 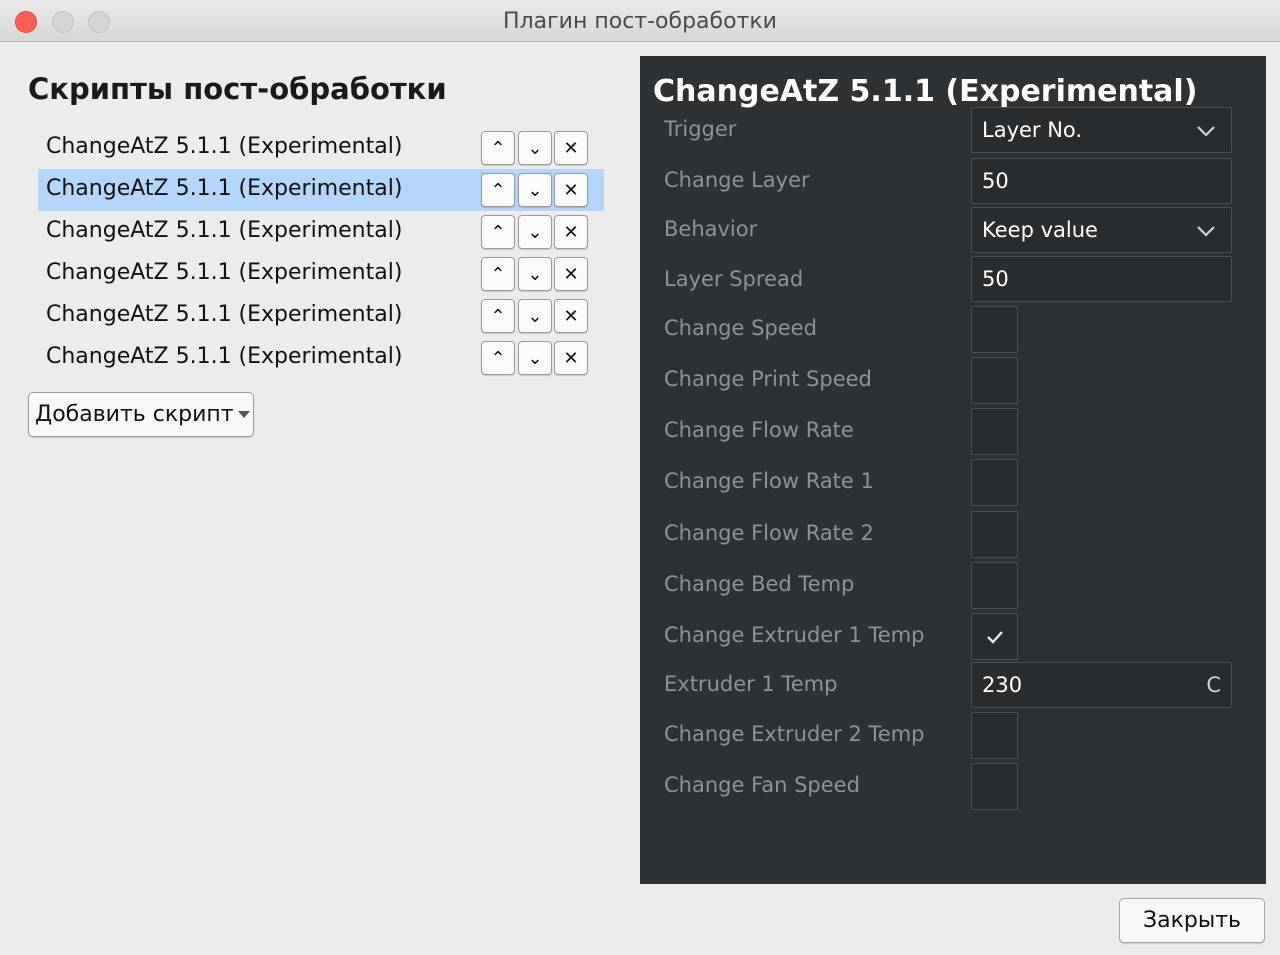 I want to click on trigger-label: Trigger, so click(x=700, y=129).